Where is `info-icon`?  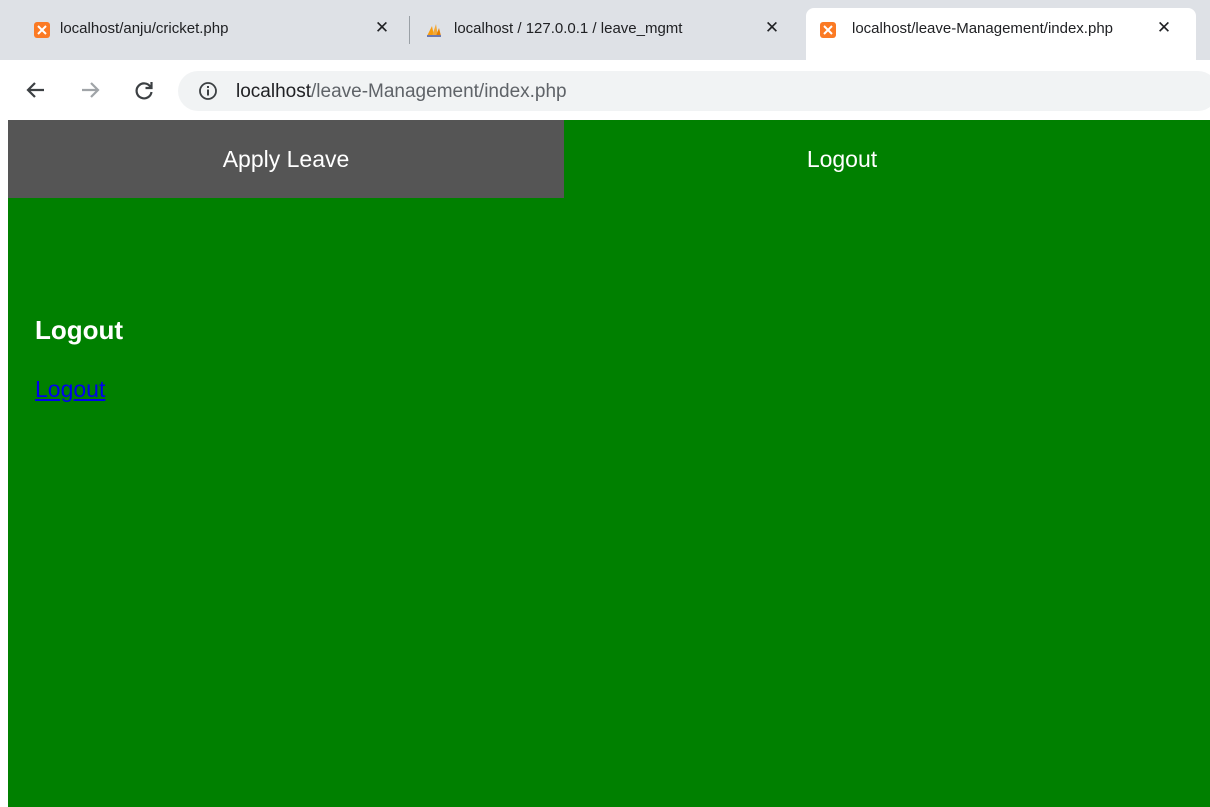
info-icon is located at coordinates (208, 91).